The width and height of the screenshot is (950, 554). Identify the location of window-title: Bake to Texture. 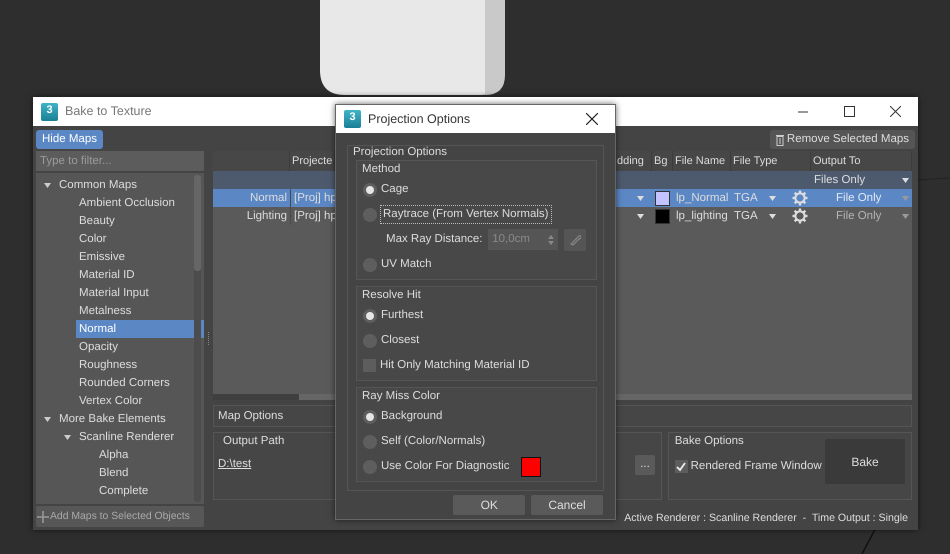
(108, 111).